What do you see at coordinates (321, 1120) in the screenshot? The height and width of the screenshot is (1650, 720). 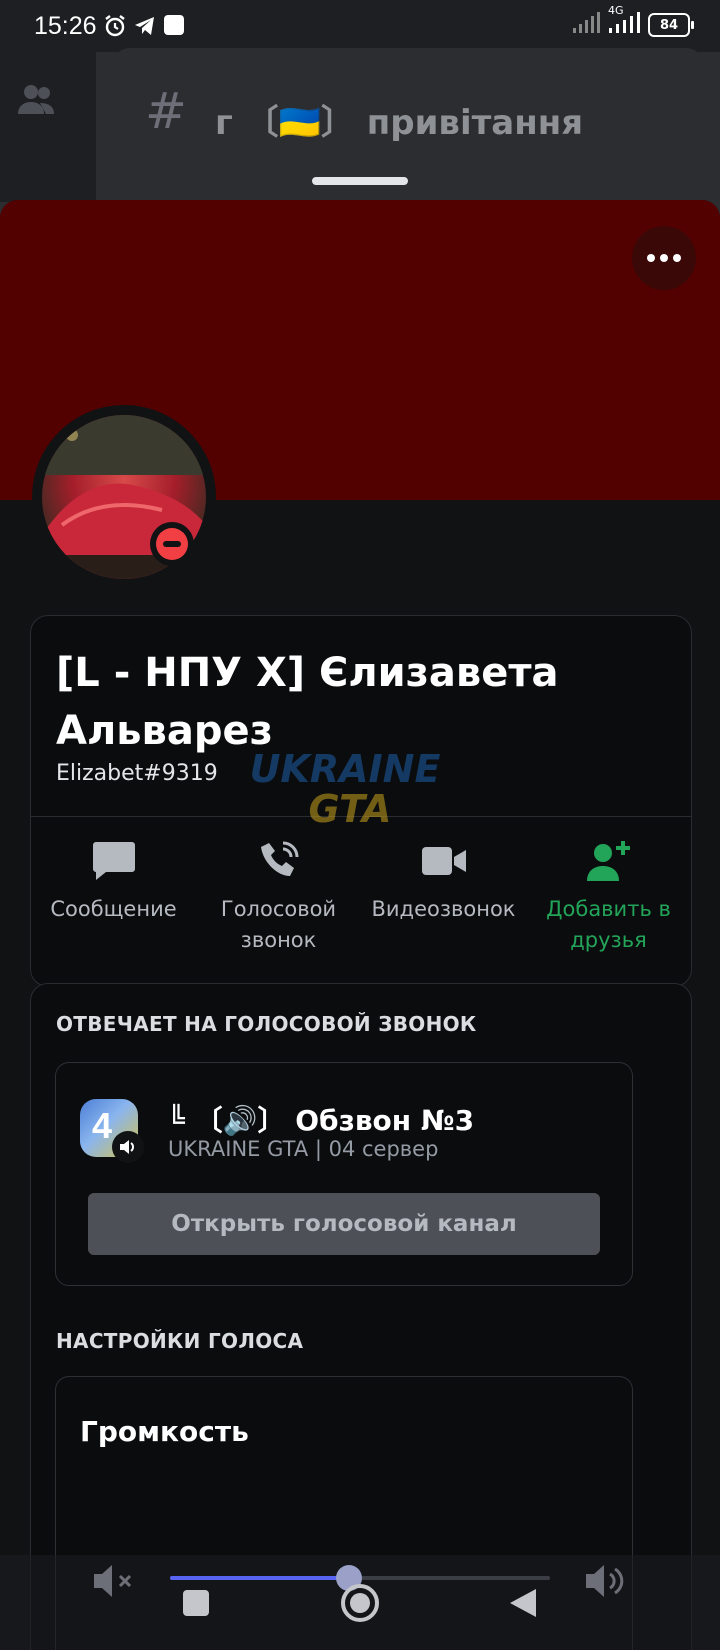 I see `voice-channel-name: ╚ 〔🔊〕 Обзвон №3` at bounding box center [321, 1120].